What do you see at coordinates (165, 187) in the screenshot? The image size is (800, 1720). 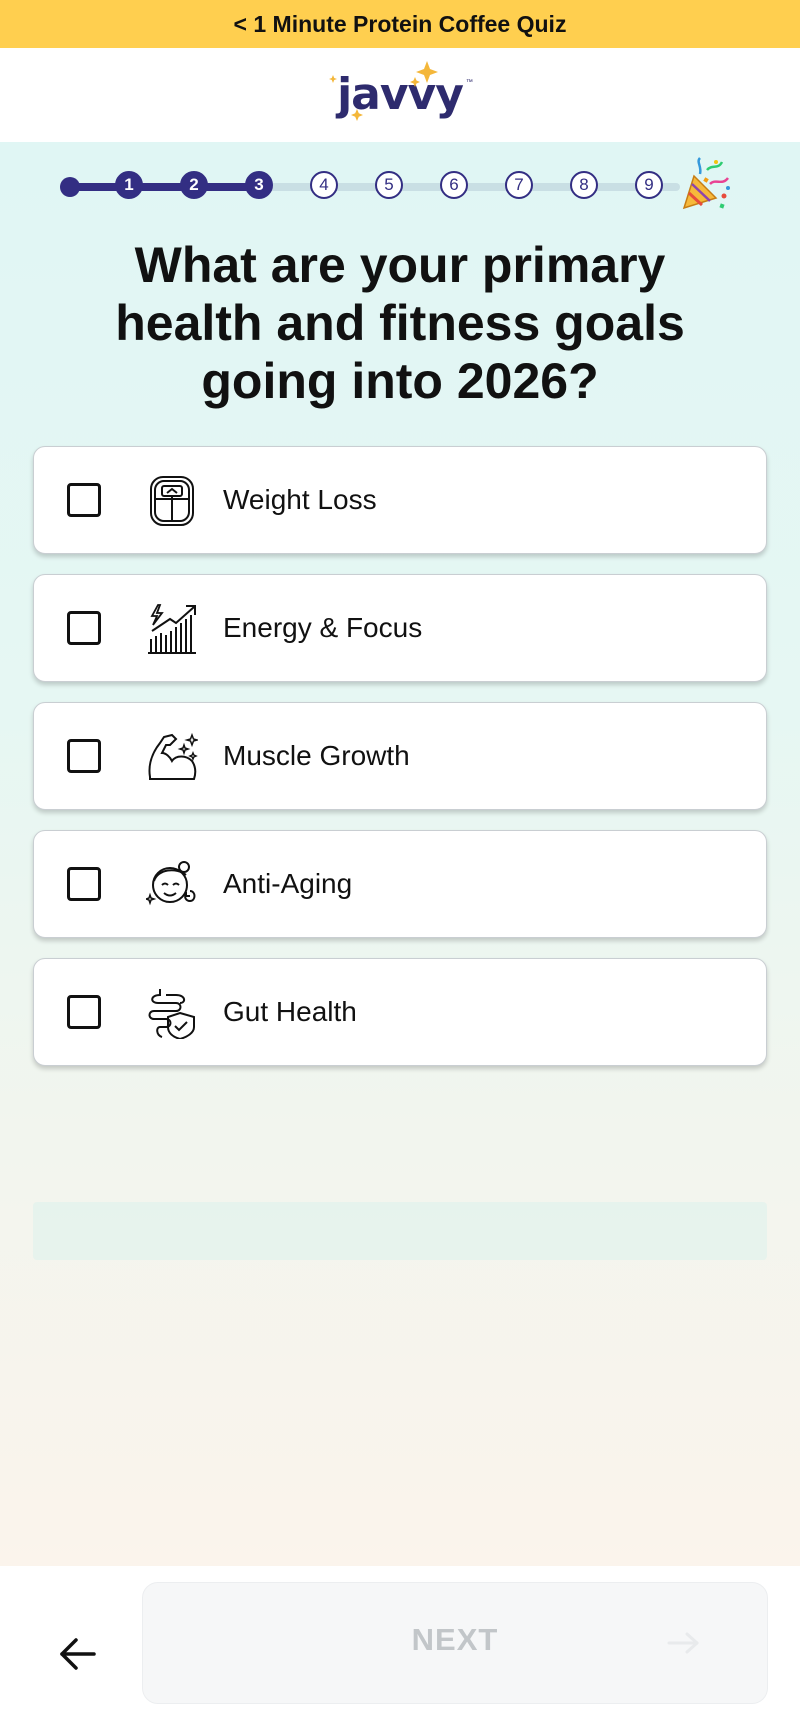 I see `progress-fill` at bounding box center [165, 187].